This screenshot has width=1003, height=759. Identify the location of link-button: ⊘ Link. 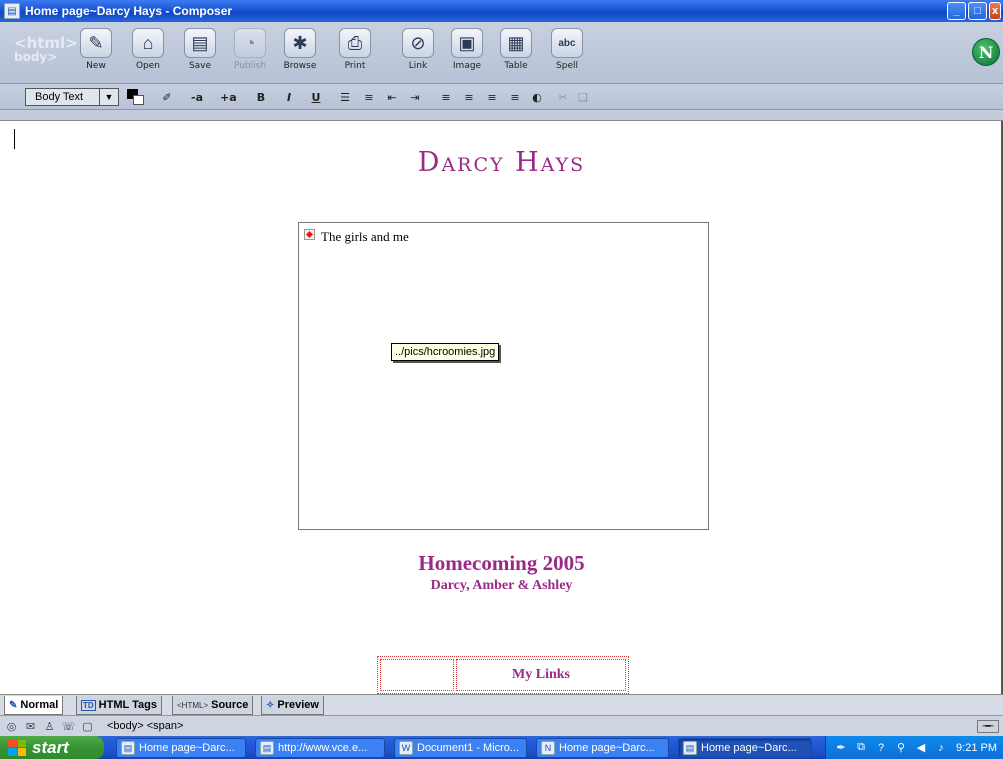
(418, 50).